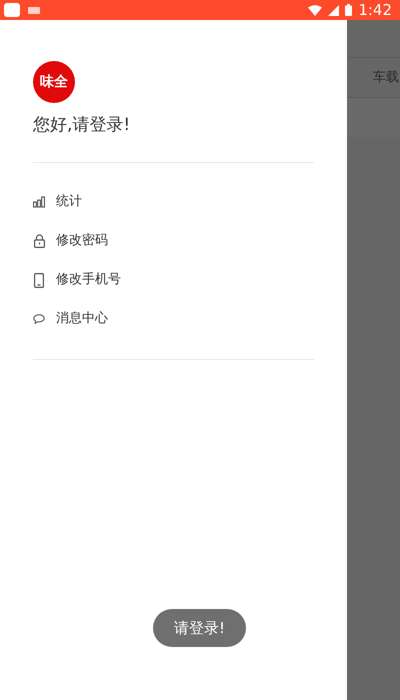  What do you see at coordinates (375, 10) in the screenshot?
I see `status-time: 1:42` at bounding box center [375, 10].